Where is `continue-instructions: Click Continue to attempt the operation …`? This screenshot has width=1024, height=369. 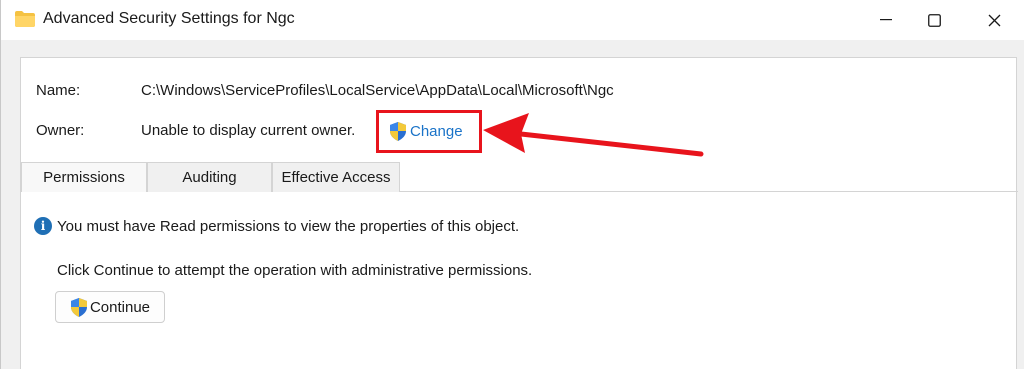 continue-instructions: Click Continue to attempt the operation … is located at coordinates (295, 270).